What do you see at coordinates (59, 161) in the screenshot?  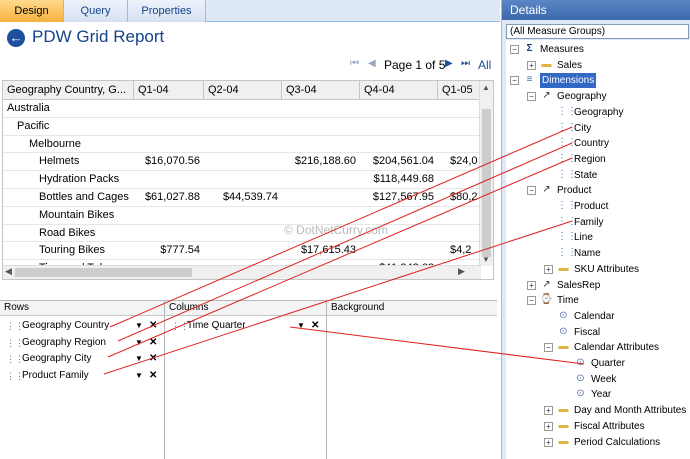 I see `row-header-cell: Helmets` at bounding box center [59, 161].